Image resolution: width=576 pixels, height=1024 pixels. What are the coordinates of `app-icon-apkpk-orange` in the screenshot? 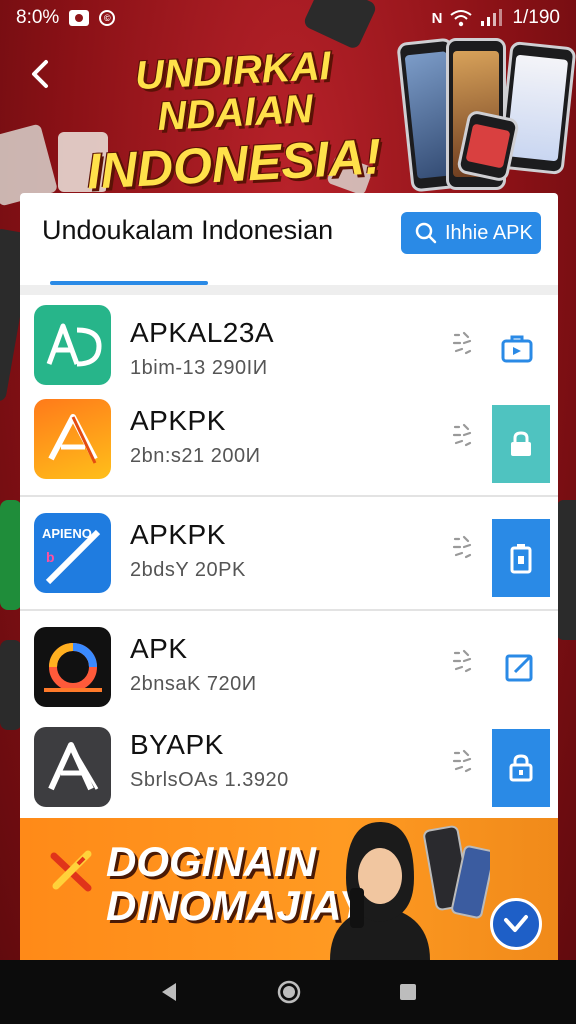 It's located at (72, 439).